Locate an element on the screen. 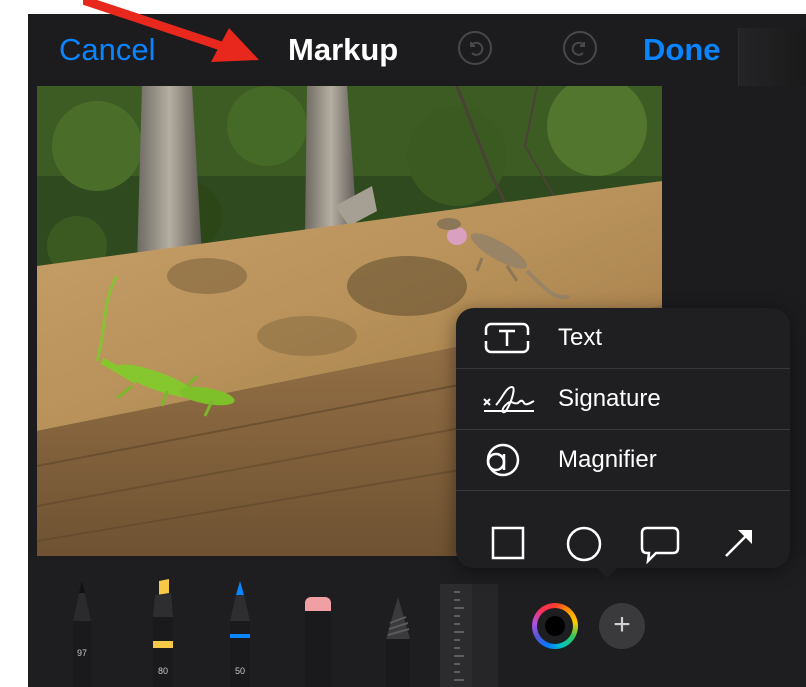 The height and width of the screenshot is (687, 806). magnifier-icon is located at coordinates (502, 462).